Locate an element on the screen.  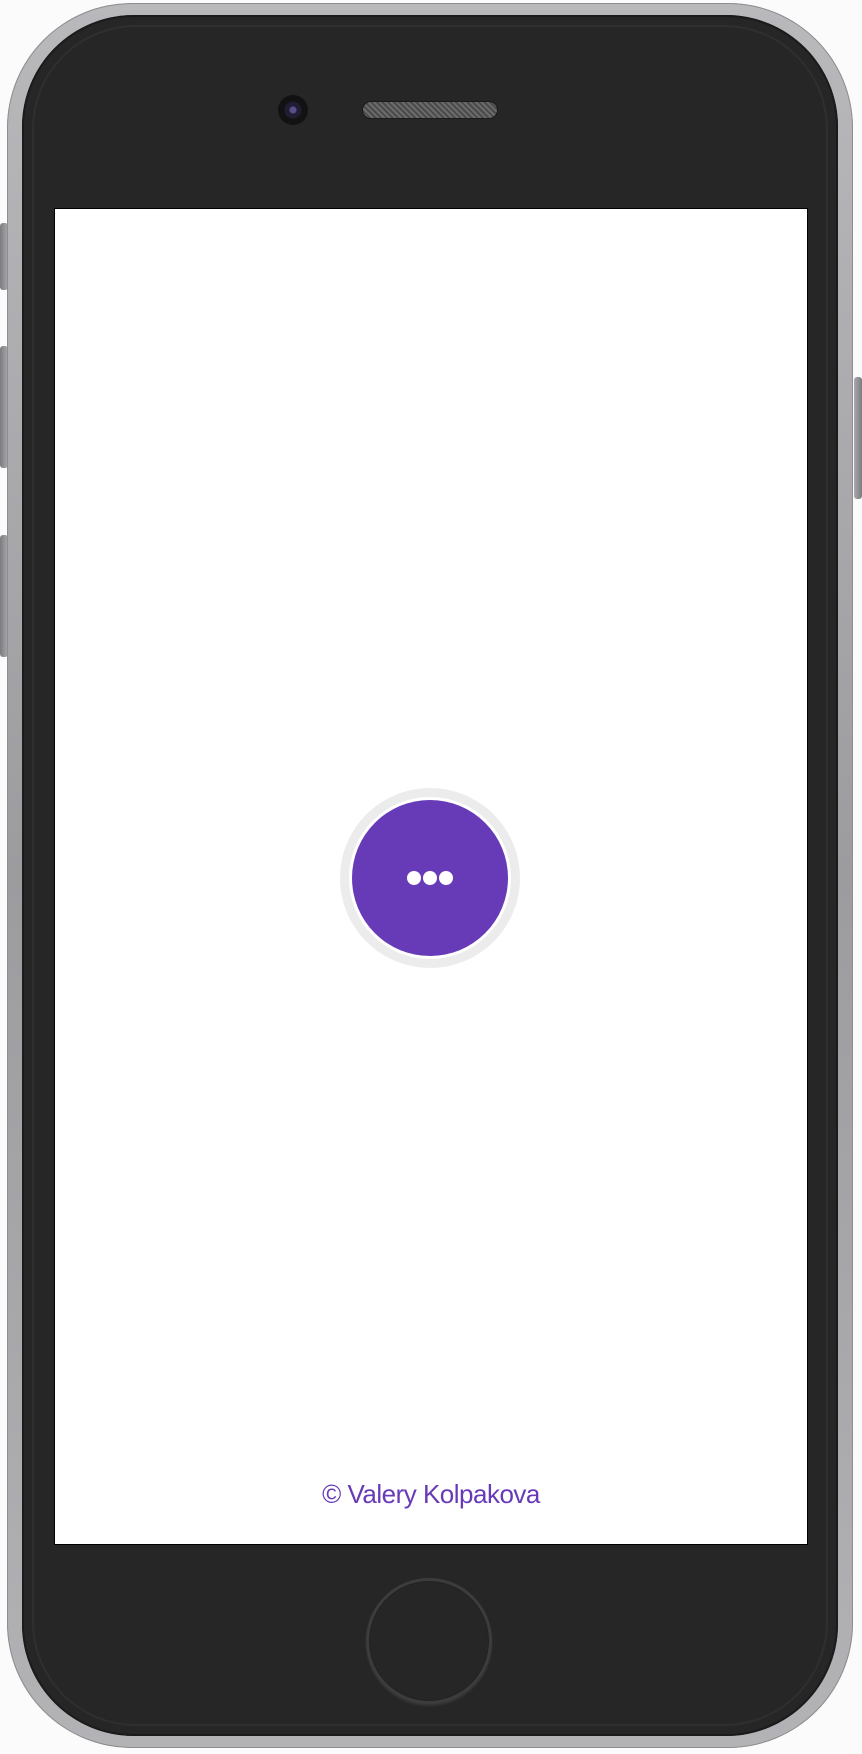
fab-ring is located at coordinates (430, 878).